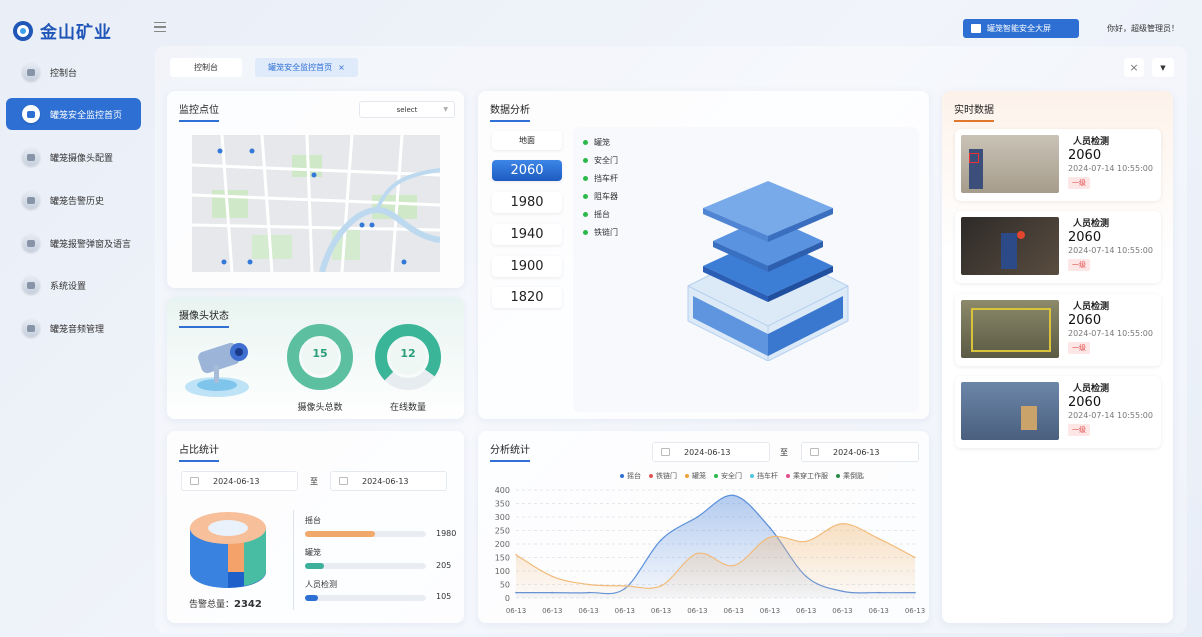 Image resolution: width=1202 pixels, height=637 pixels. I want to click on ratio-item-label: 罐笼, so click(313, 552).